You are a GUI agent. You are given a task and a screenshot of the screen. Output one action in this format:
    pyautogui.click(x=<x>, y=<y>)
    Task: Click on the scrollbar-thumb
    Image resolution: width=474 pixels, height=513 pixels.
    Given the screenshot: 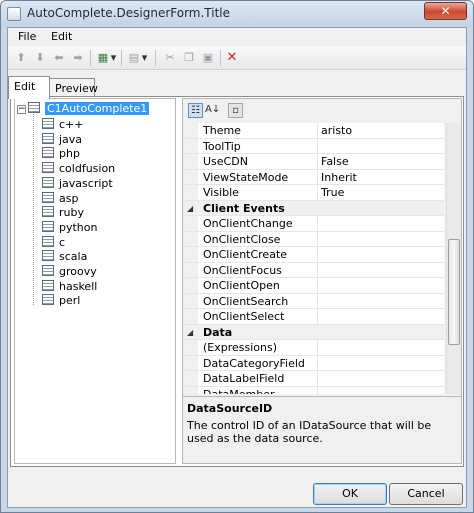 What is the action you would take?
    pyautogui.click(x=454, y=292)
    